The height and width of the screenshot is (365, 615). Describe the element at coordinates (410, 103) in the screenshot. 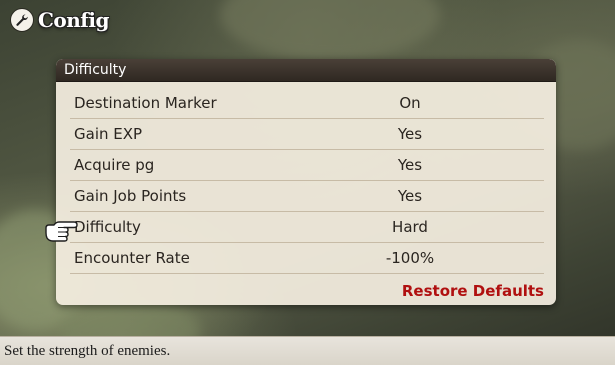

I see `setting-value: On` at that location.